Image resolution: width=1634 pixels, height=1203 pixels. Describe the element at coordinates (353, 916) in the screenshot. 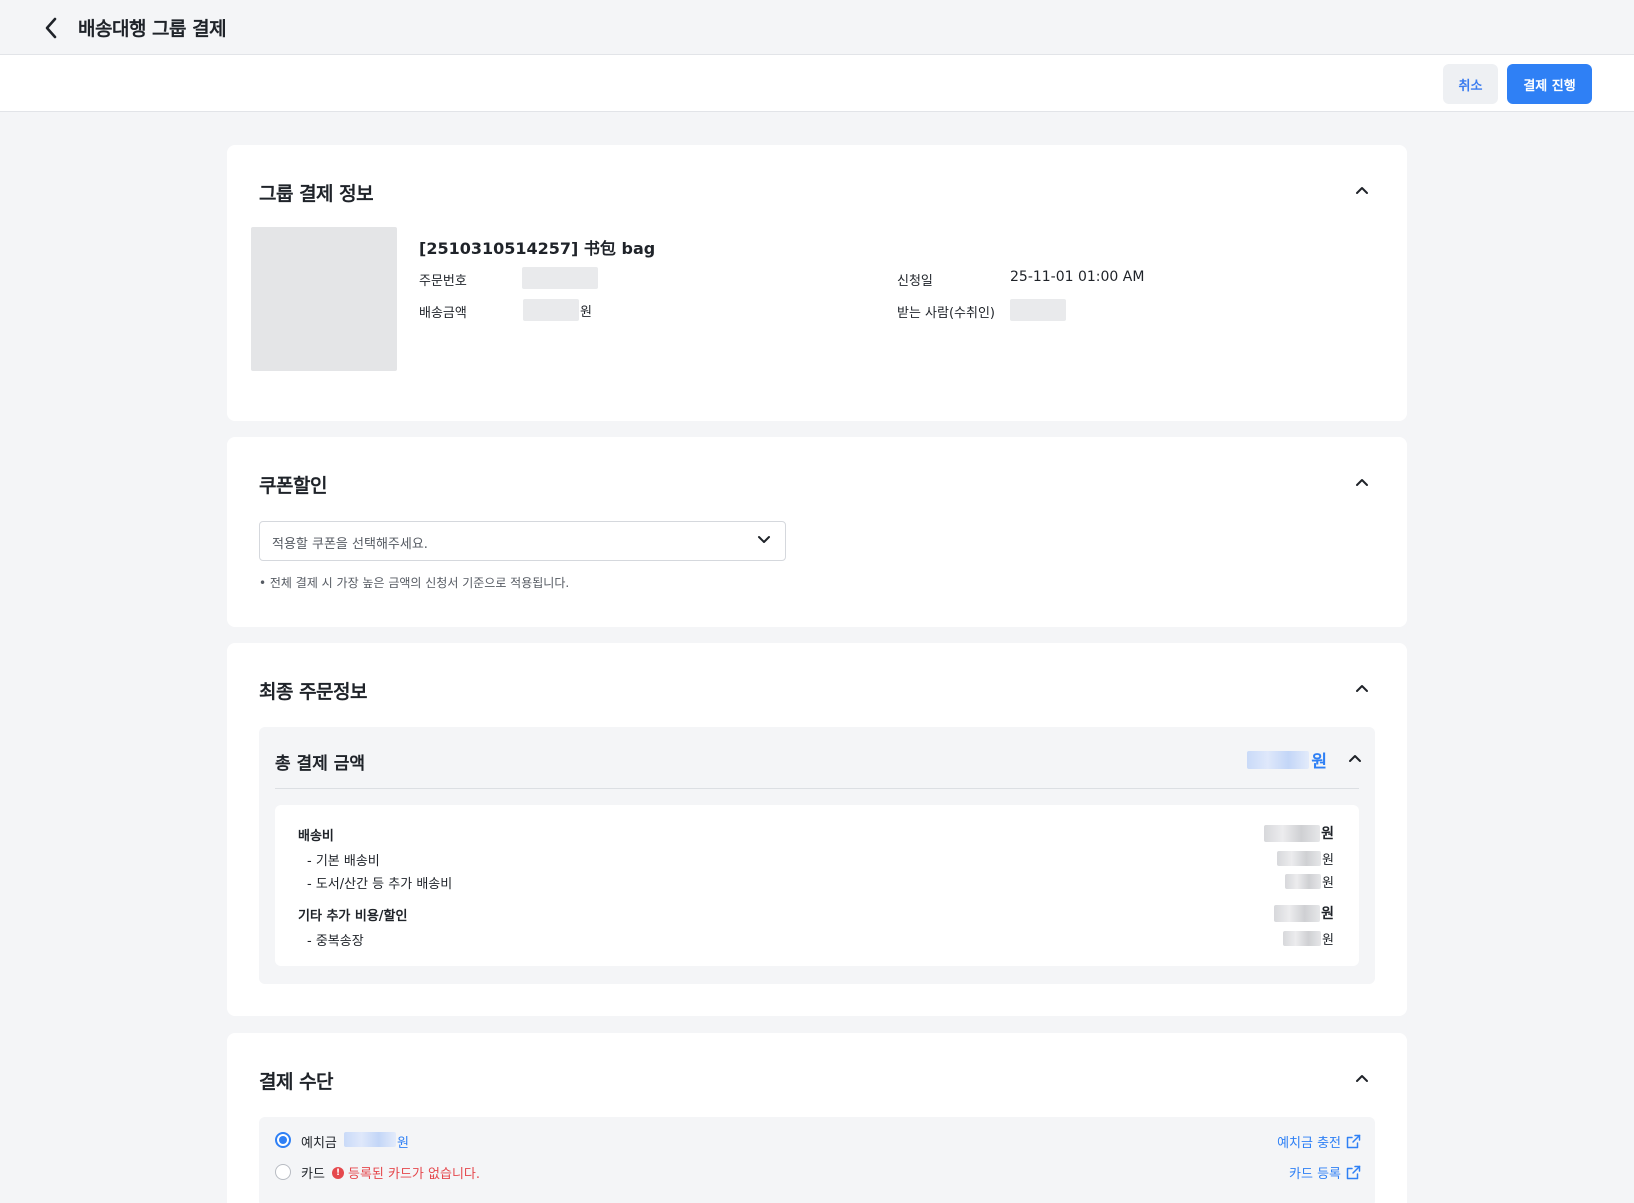

I see `breakdown-row-label: 기타 추가 비용/할인` at that location.